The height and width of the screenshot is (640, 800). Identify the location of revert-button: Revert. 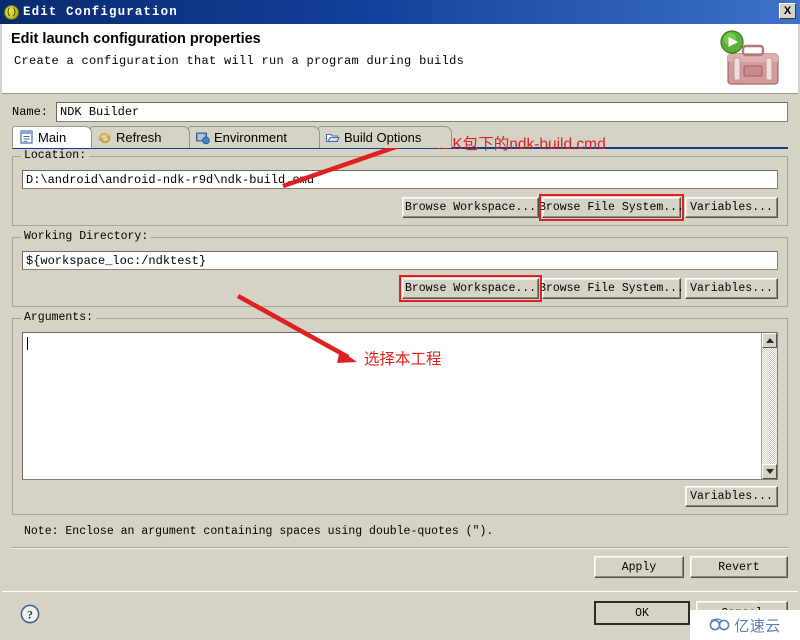
(739, 567).